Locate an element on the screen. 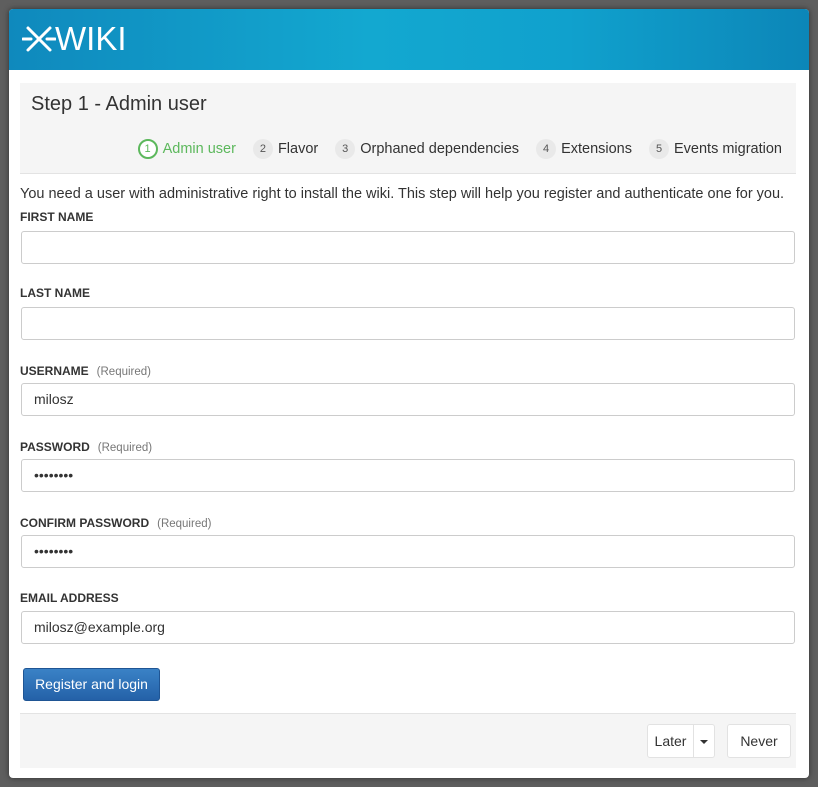 The width and height of the screenshot is (818, 787). step-number: 4 is located at coordinates (546, 149).